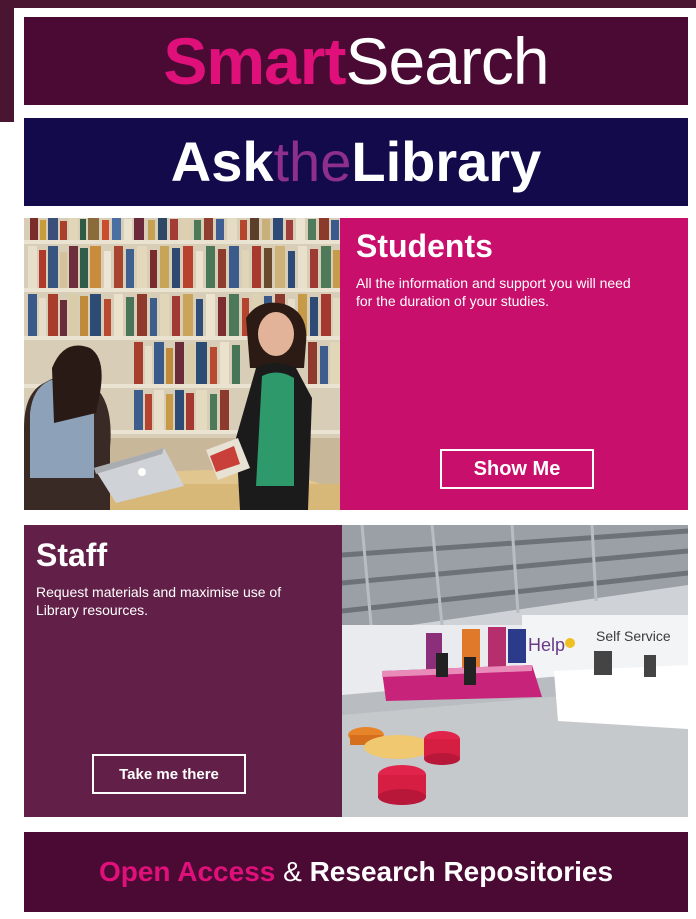  I want to click on open-access-text: Open Access, so click(187, 871).